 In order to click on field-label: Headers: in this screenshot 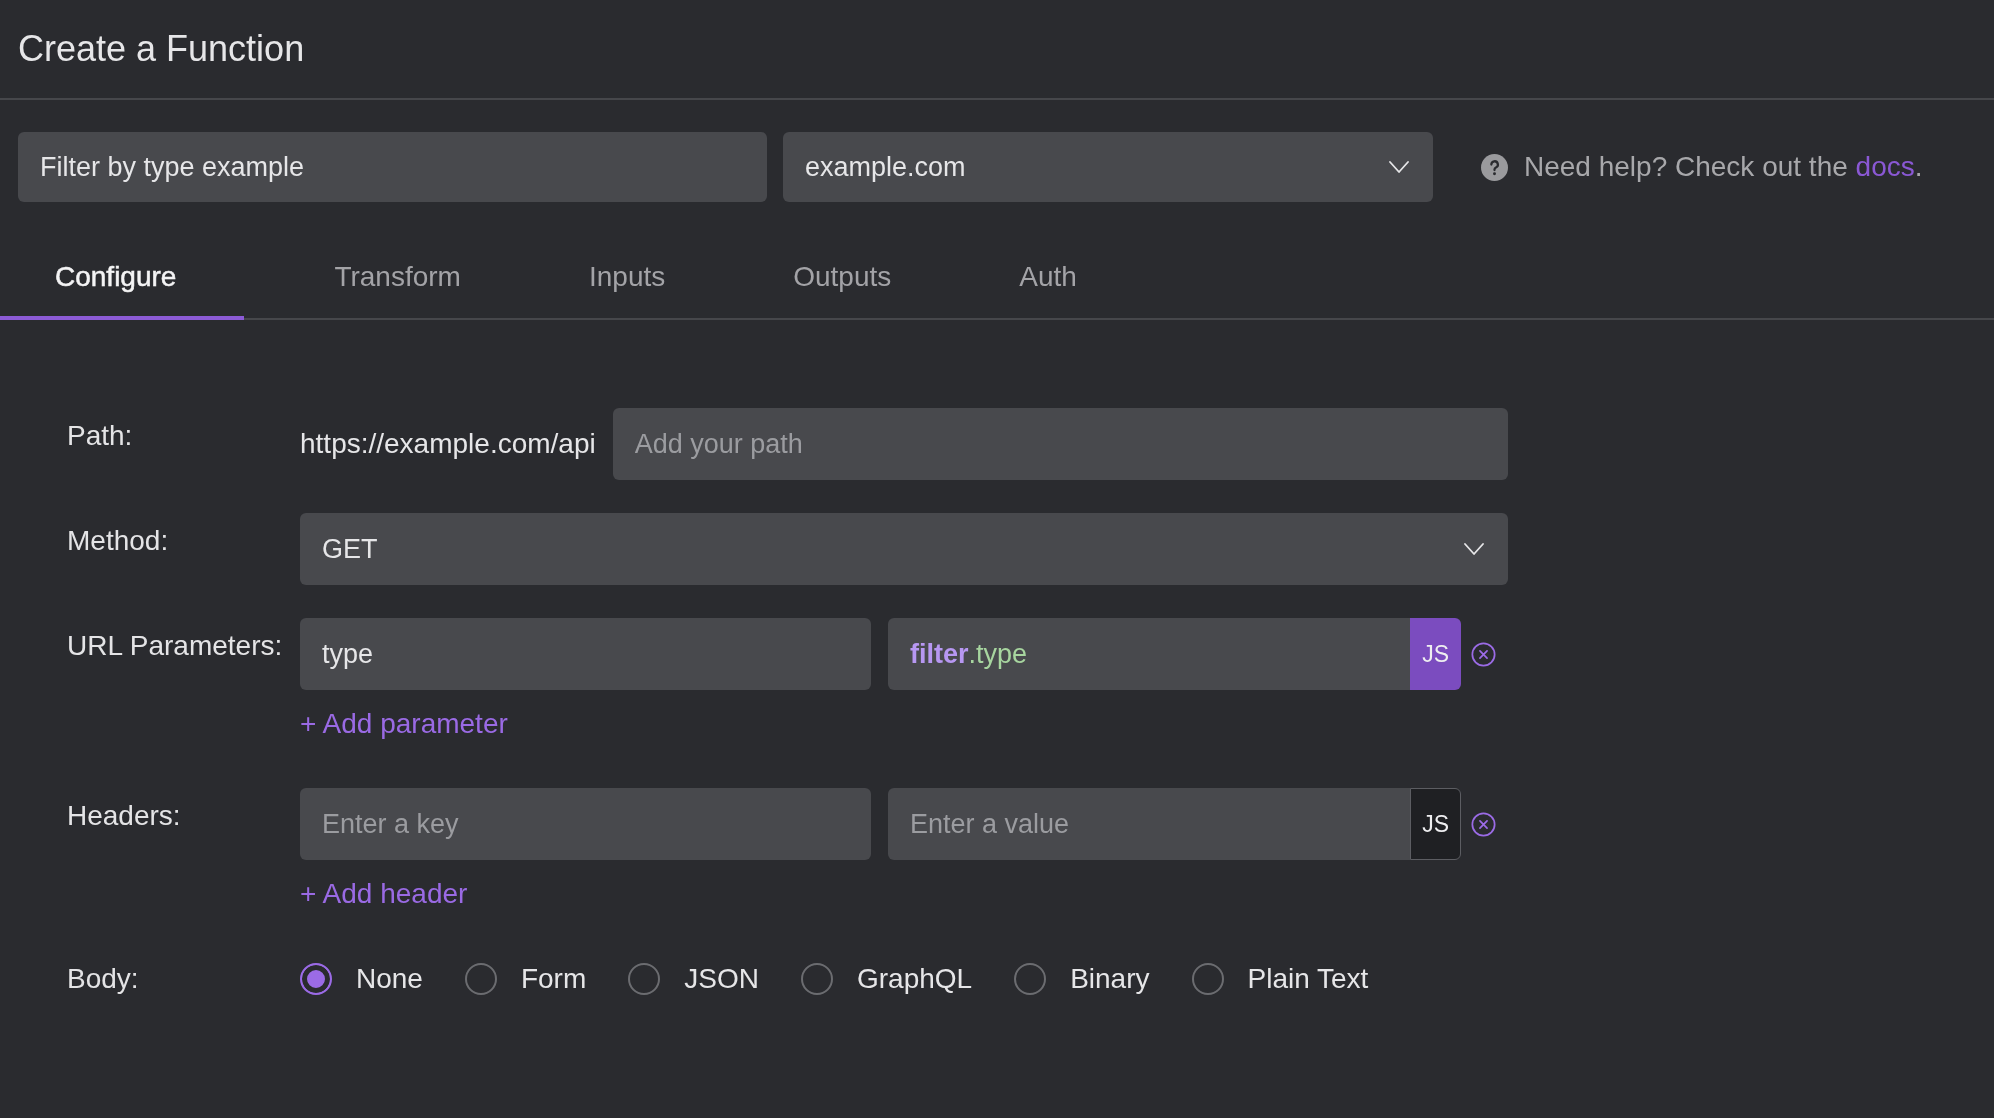, I will do `click(124, 816)`.